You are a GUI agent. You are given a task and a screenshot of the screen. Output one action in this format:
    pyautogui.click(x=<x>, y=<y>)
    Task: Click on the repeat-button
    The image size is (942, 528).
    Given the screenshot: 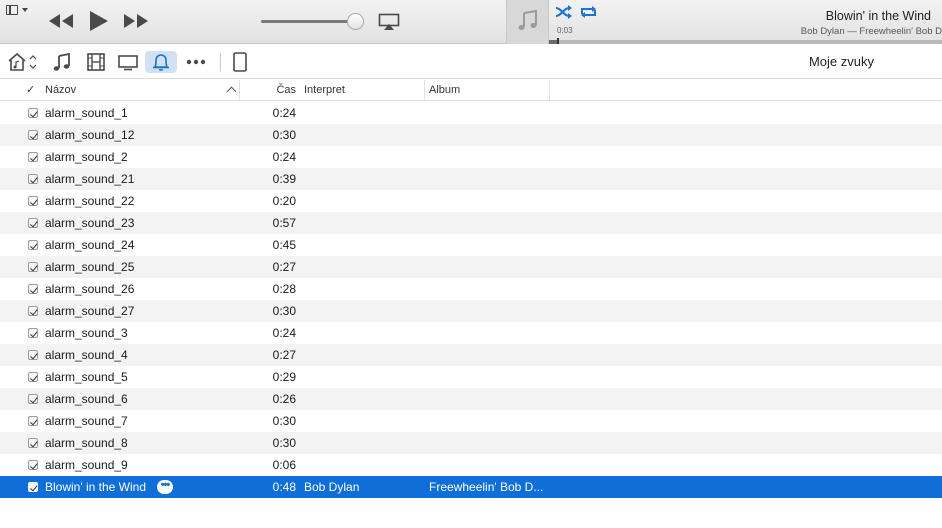 What is the action you would take?
    pyautogui.click(x=588, y=12)
    